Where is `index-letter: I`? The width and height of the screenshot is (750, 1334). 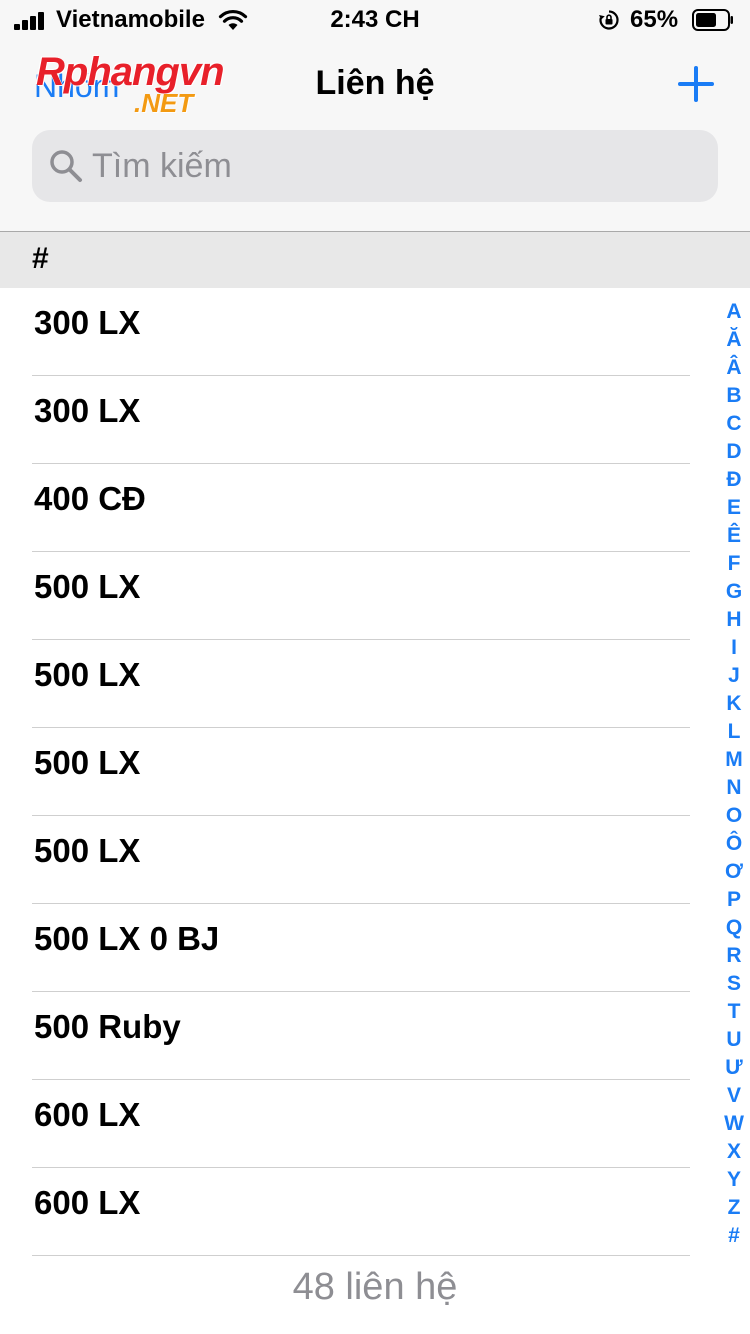 index-letter: I is located at coordinates (734, 648).